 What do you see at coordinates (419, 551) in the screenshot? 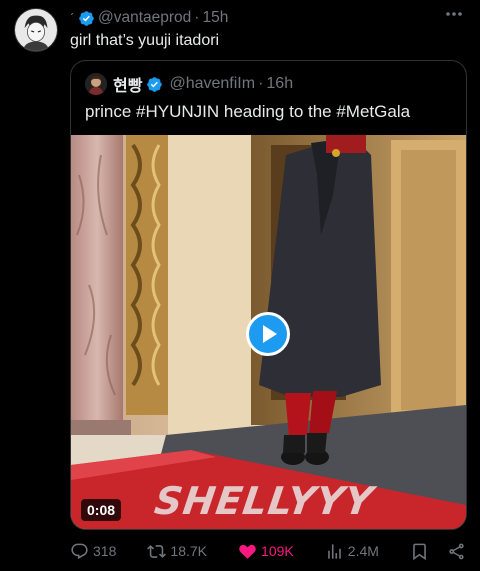
I see `bookmark-icon` at bounding box center [419, 551].